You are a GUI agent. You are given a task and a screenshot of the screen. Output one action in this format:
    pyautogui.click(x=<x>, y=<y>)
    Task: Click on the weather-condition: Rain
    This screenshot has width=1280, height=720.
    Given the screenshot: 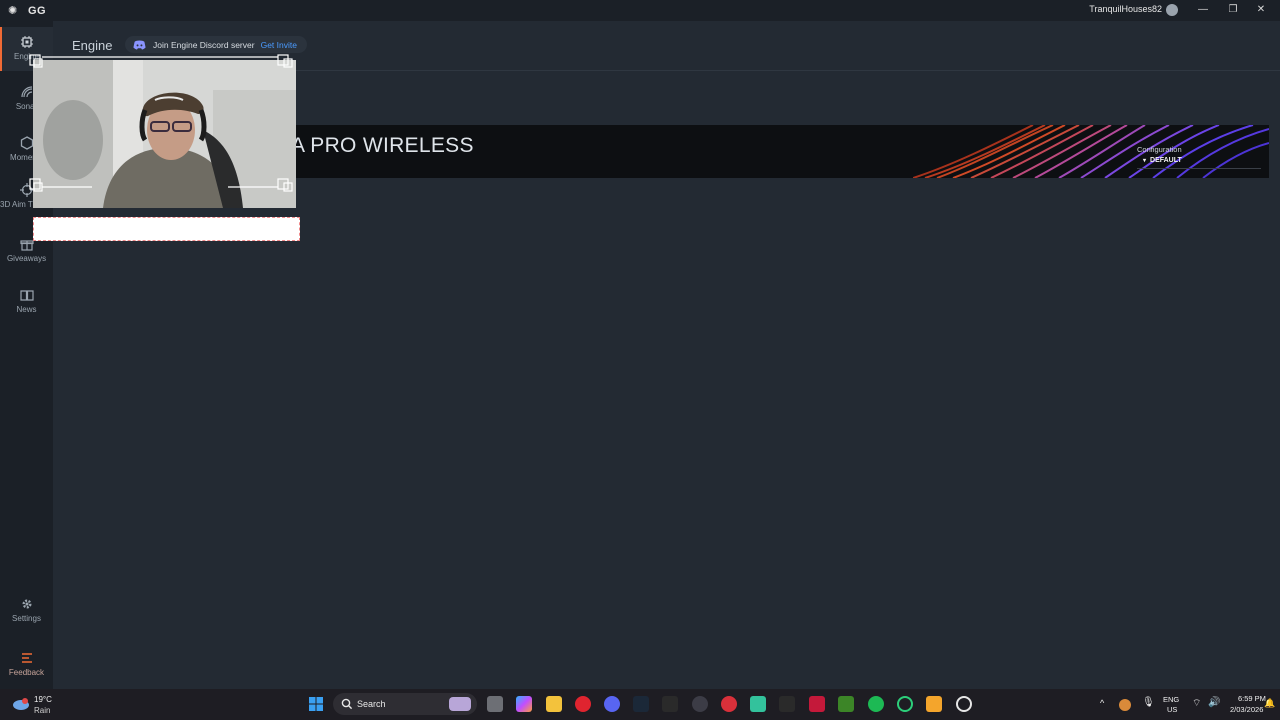 What is the action you would take?
    pyautogui.click(x=42, y=710)
    